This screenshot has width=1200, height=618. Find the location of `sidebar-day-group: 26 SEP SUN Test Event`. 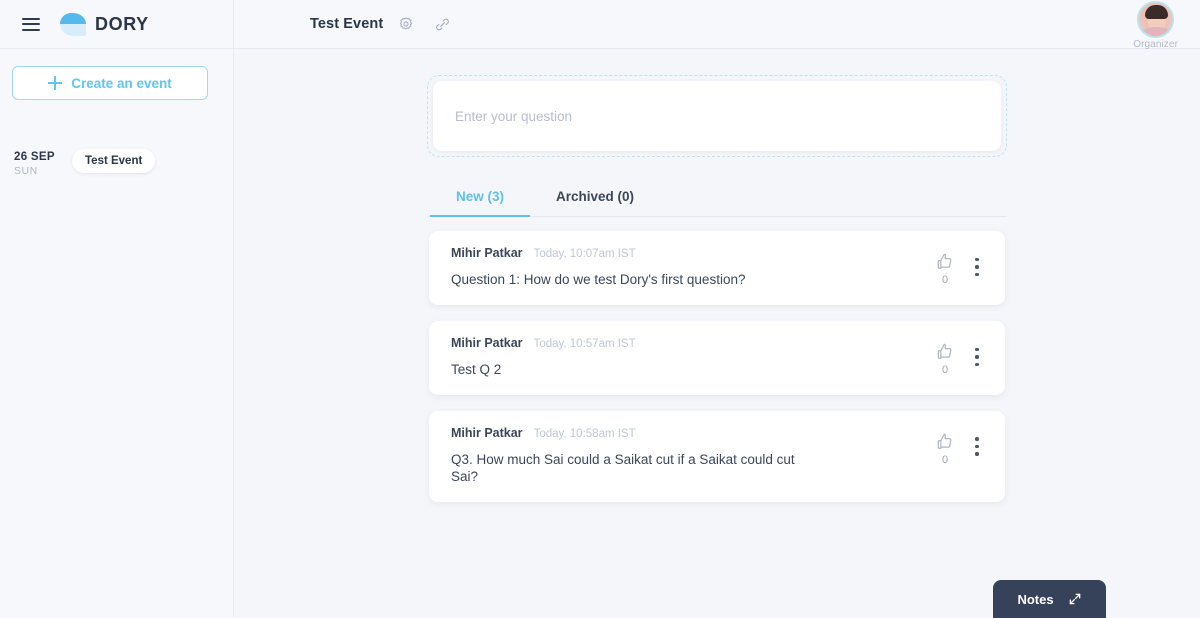

sidebar-day-group: 26 SEP SUN Test Event is located at coordinates (116, 163).